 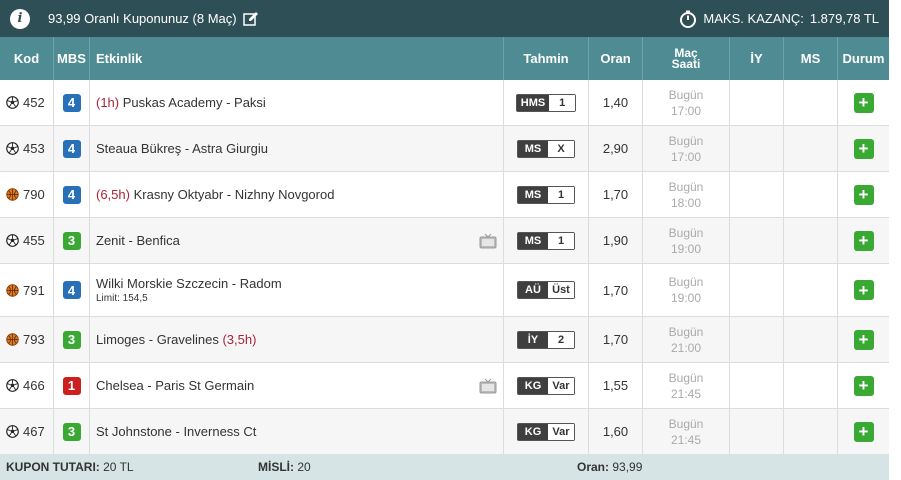 I want to click on kupon-tutari: KUPON TUTARI: 20 TL, so click(x=70, y=467).